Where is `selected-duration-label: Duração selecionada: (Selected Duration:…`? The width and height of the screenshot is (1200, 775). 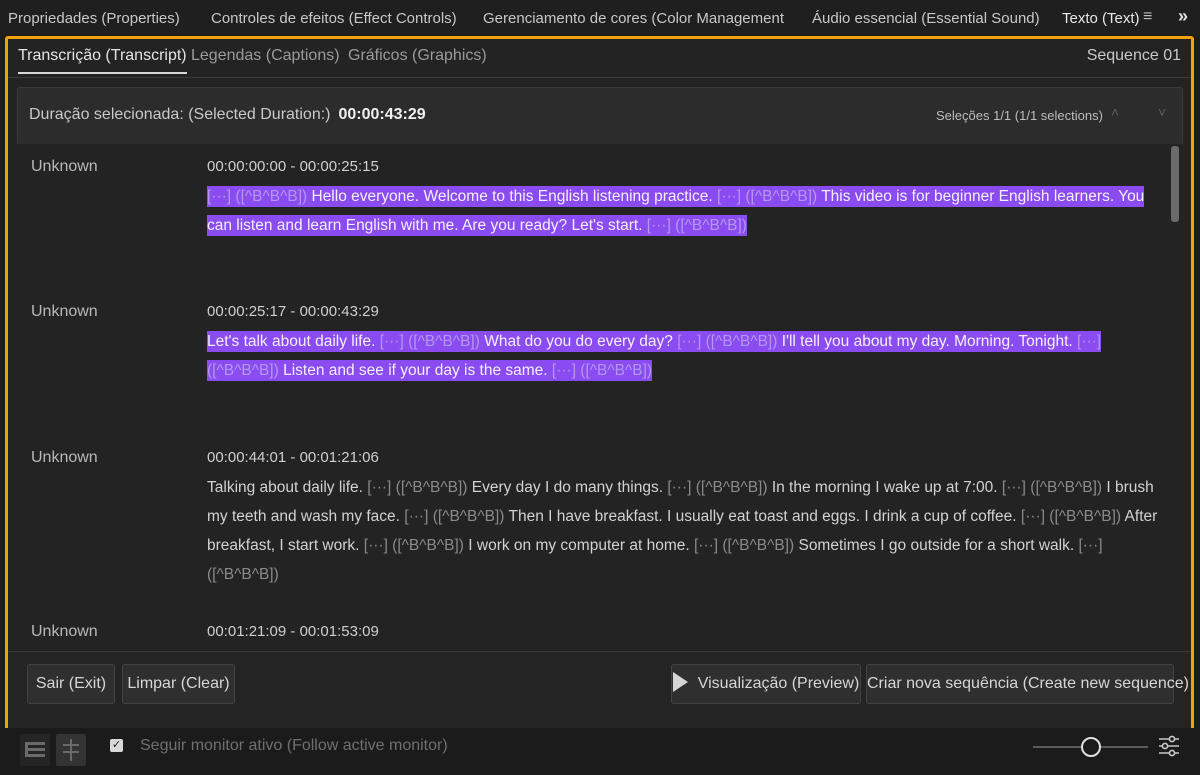
selected-duration-label: Duração selecionada: (Selected Duration:… is located at coordinates (180, 114).